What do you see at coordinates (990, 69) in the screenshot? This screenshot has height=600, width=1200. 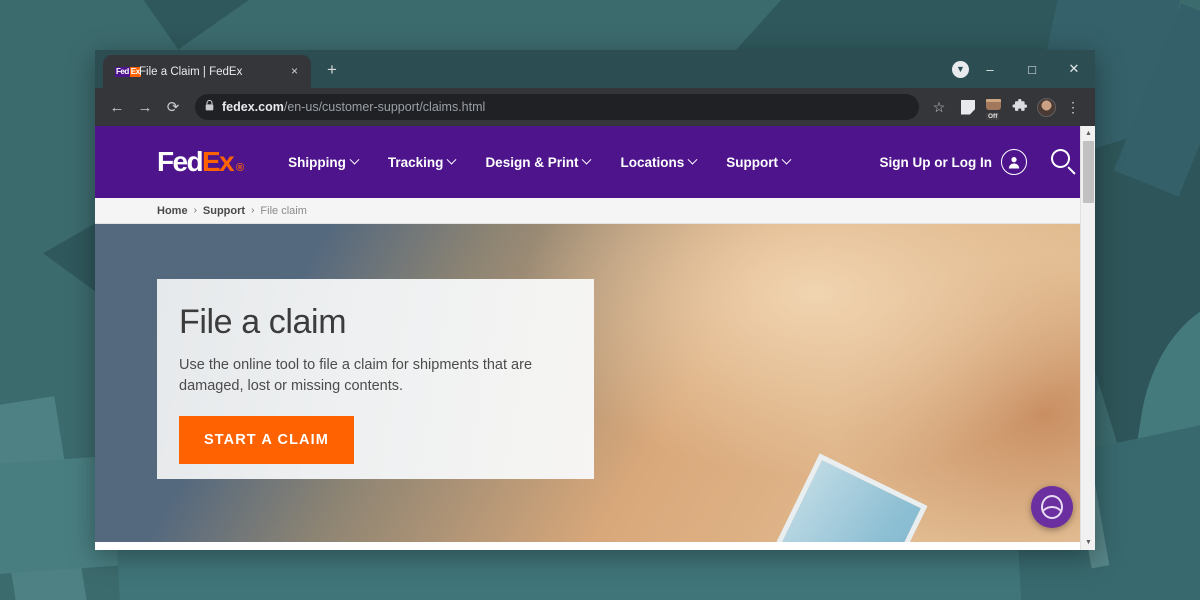 I see `minimize-button: –` at bounding box center [990, 69].